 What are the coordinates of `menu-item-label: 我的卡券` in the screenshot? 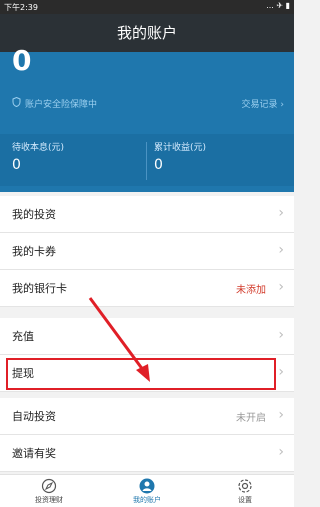 It's located at (34, 251).